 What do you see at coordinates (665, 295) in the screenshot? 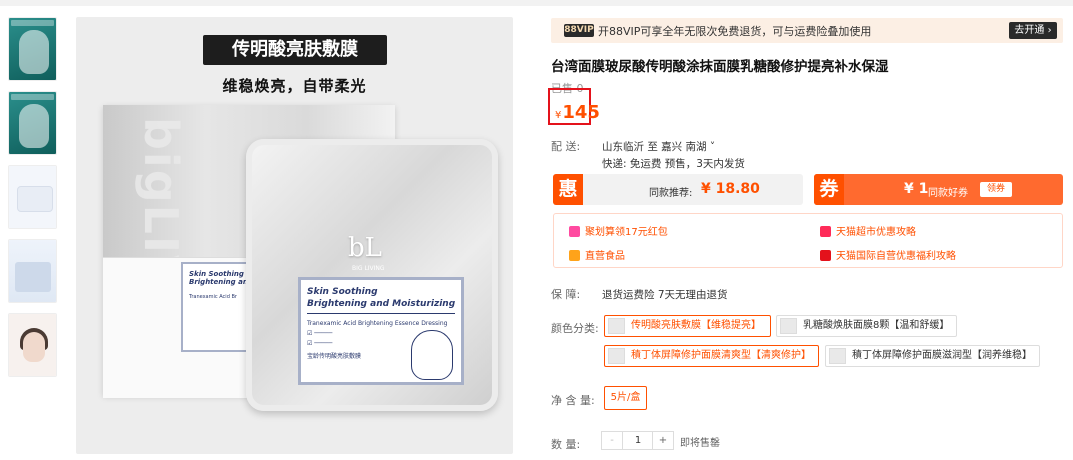
I see `guarantee-text: 退货运费险 7天无理由退货` at bounding box center [665, 295].